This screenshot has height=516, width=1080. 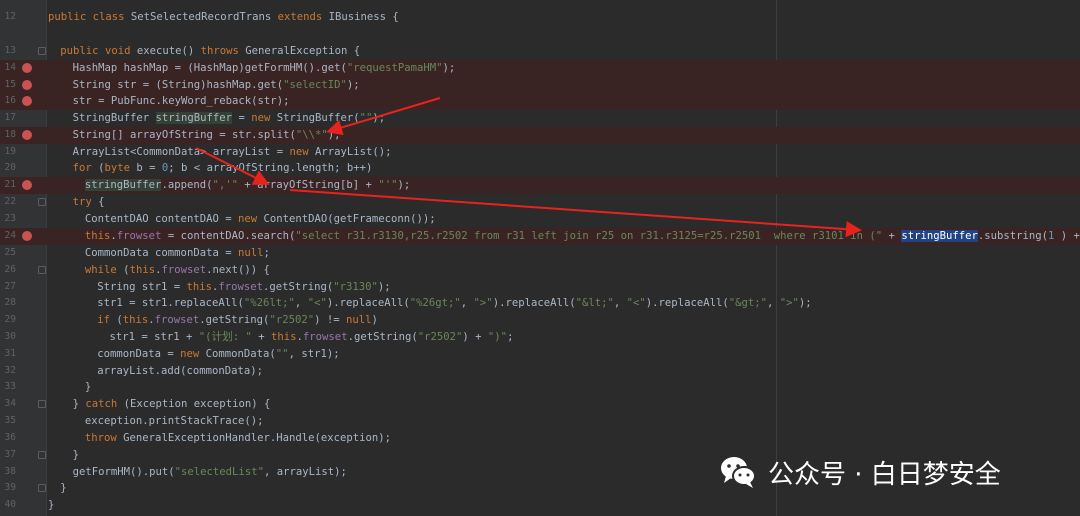 What do you see at coordinates (85, 168) in the screenshot?
I see `code-token: for` at bounding box center [85, 168].